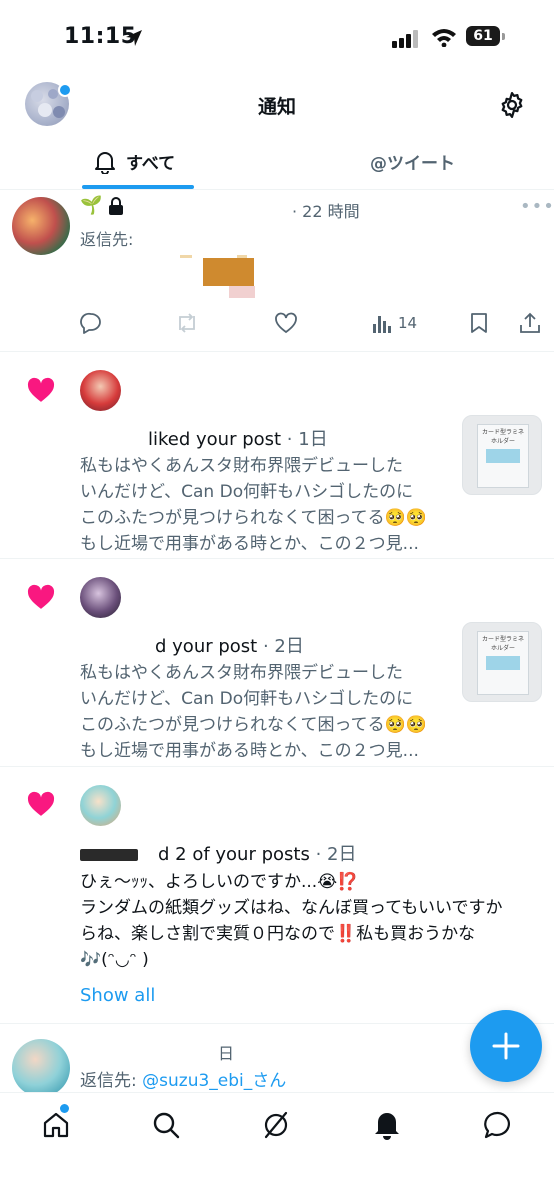 The width and height of the screenshot is (554, 1201). What do you see at coordinates (276, 107) in the screenshot?
I see `page-title: 通知` at bounding box center [276, 107].